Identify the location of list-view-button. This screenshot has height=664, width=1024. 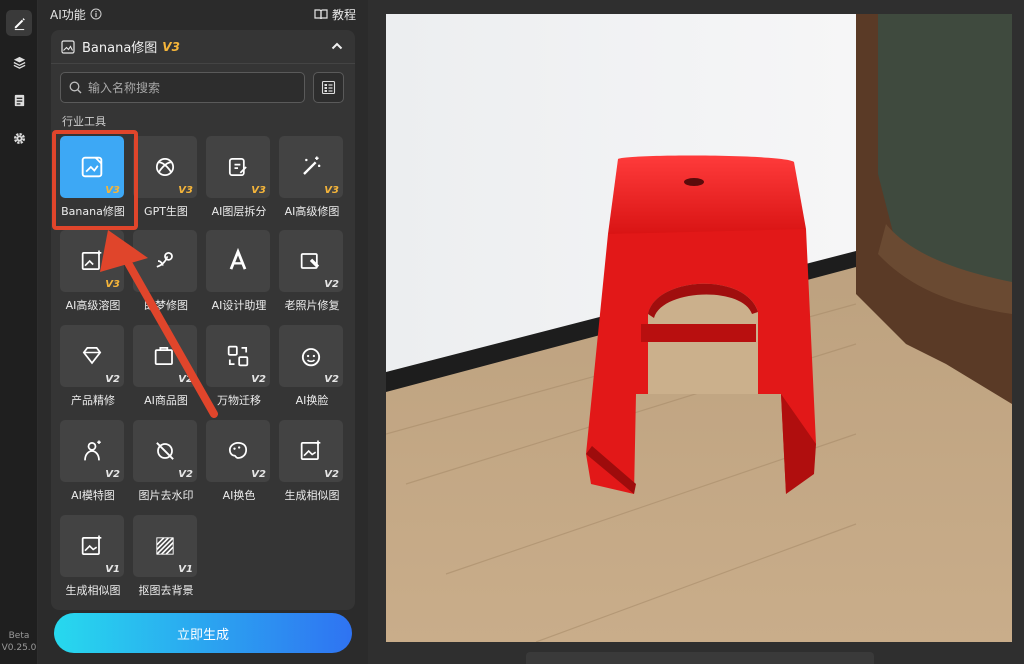
(328, 87).